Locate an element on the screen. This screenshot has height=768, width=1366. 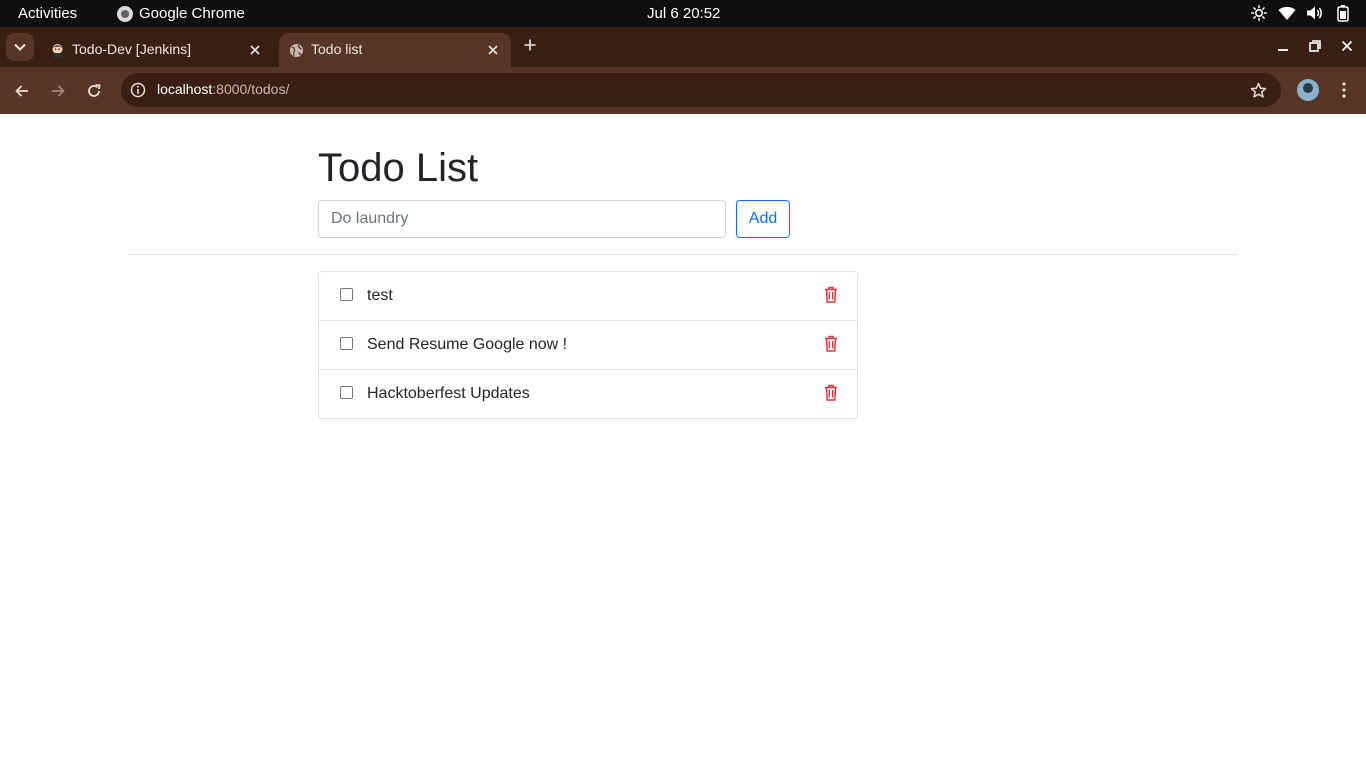
tab-jenkins: Todo-Dev [Jenkins] is located at coordinates (156, 50).